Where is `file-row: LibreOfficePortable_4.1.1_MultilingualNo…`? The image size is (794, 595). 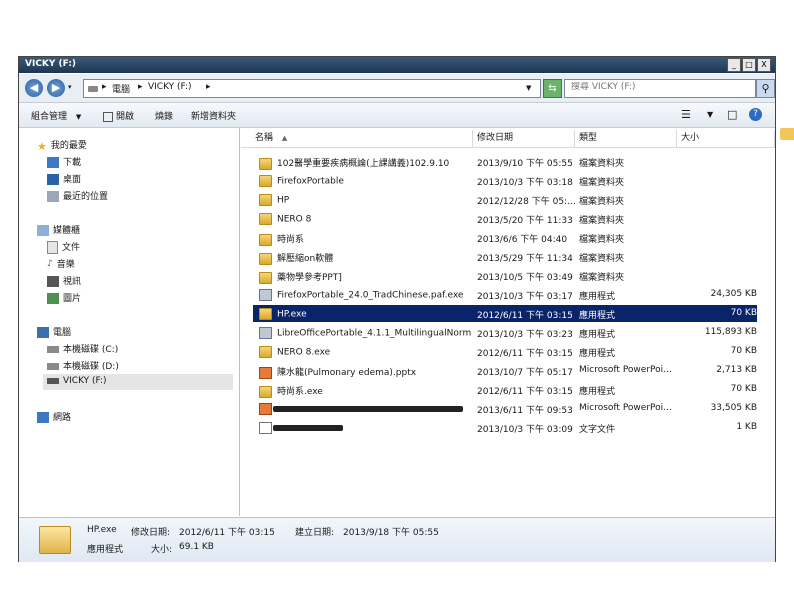
file-row: LibreOfficePortable_4.1.1_MultilingualNo… is located at coordinates (508, 333).